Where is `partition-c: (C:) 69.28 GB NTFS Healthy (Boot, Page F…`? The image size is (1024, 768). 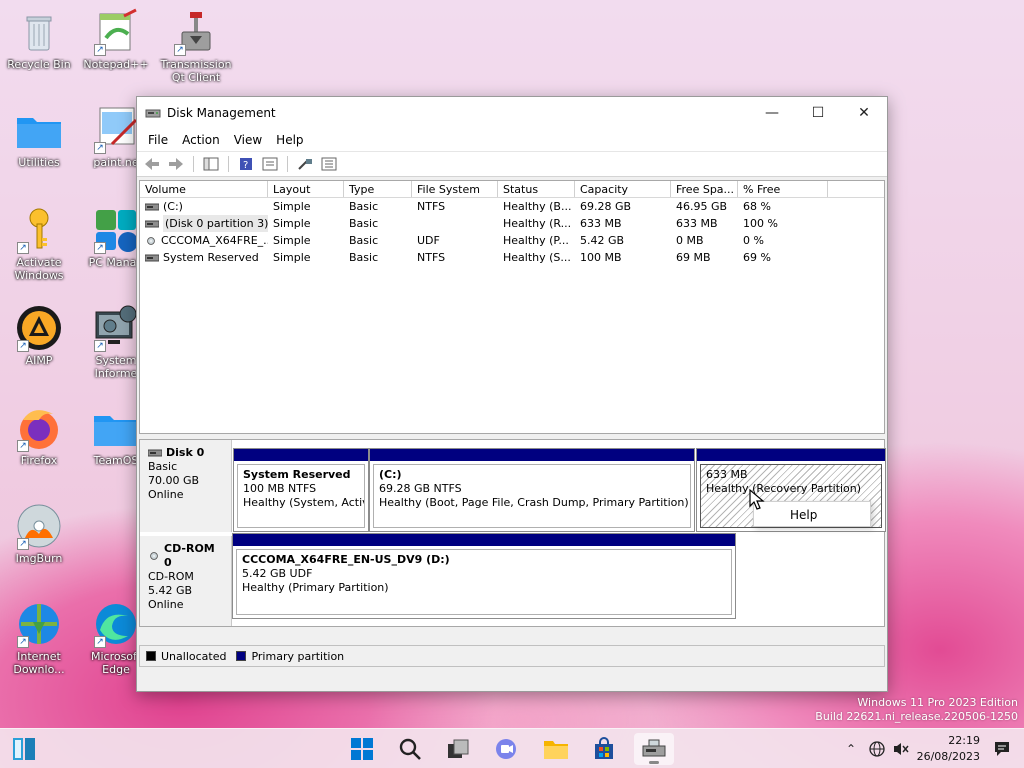
partition-c: (C:) 69.28 GB NTFS Healthy (Boot, Page F… is located at coordinates (532, 490).